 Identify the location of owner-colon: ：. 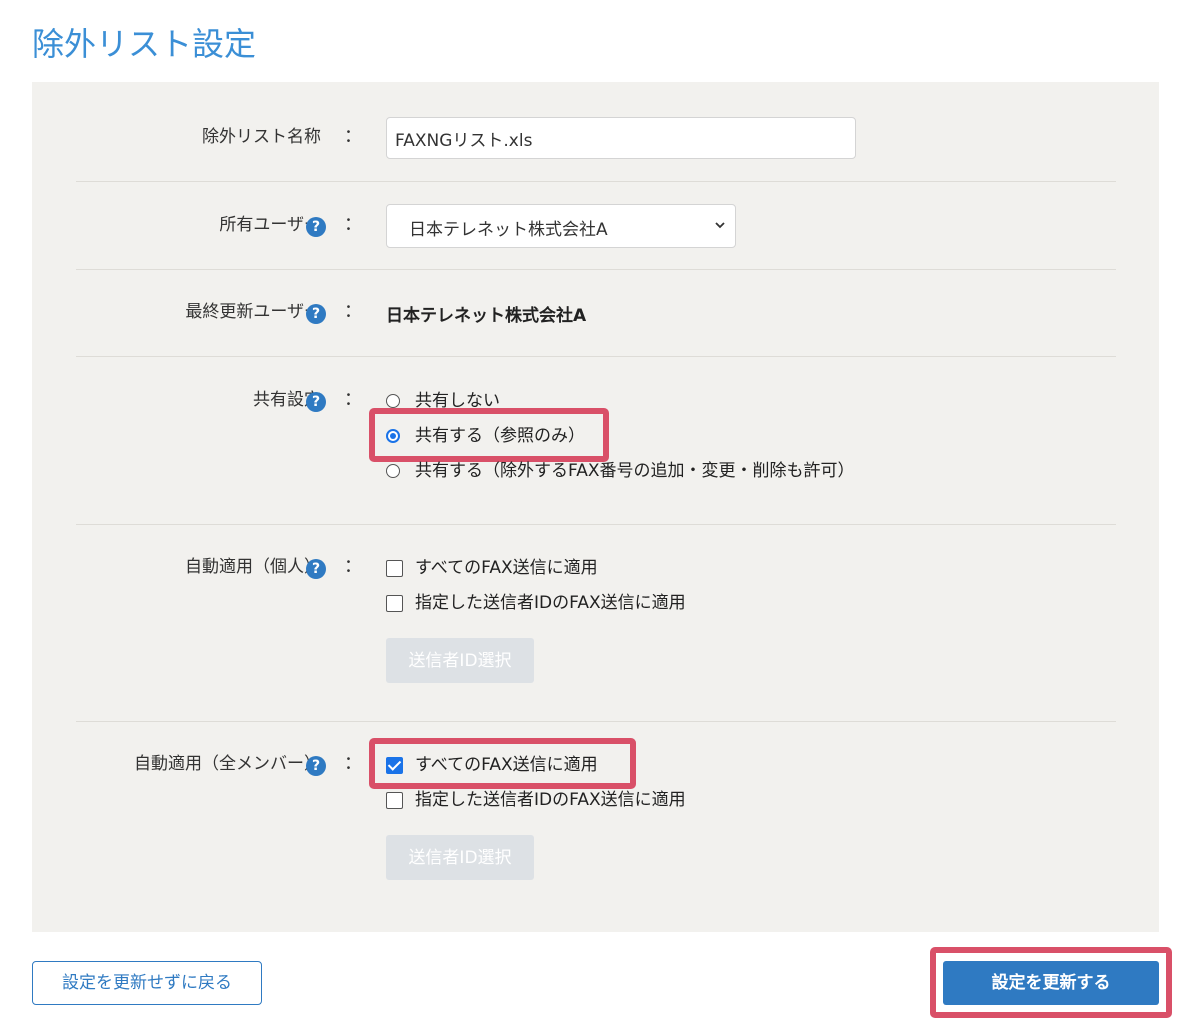
(353, 224).